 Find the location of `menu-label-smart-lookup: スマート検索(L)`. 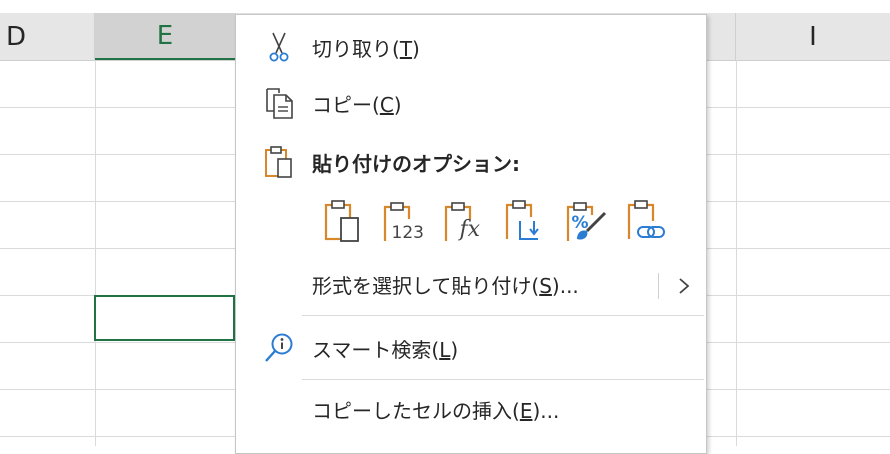

menu-label-smart-lookup: スマート検索(L) is located at coordinates (385, 349).